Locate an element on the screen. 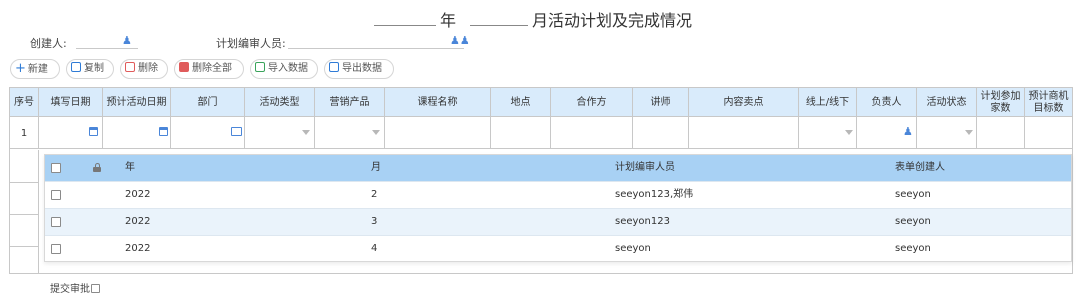 This screenshot has height=300, width=1080. form-title: 年 月活动计划及完成情况 is located at coordinates (540, 18).